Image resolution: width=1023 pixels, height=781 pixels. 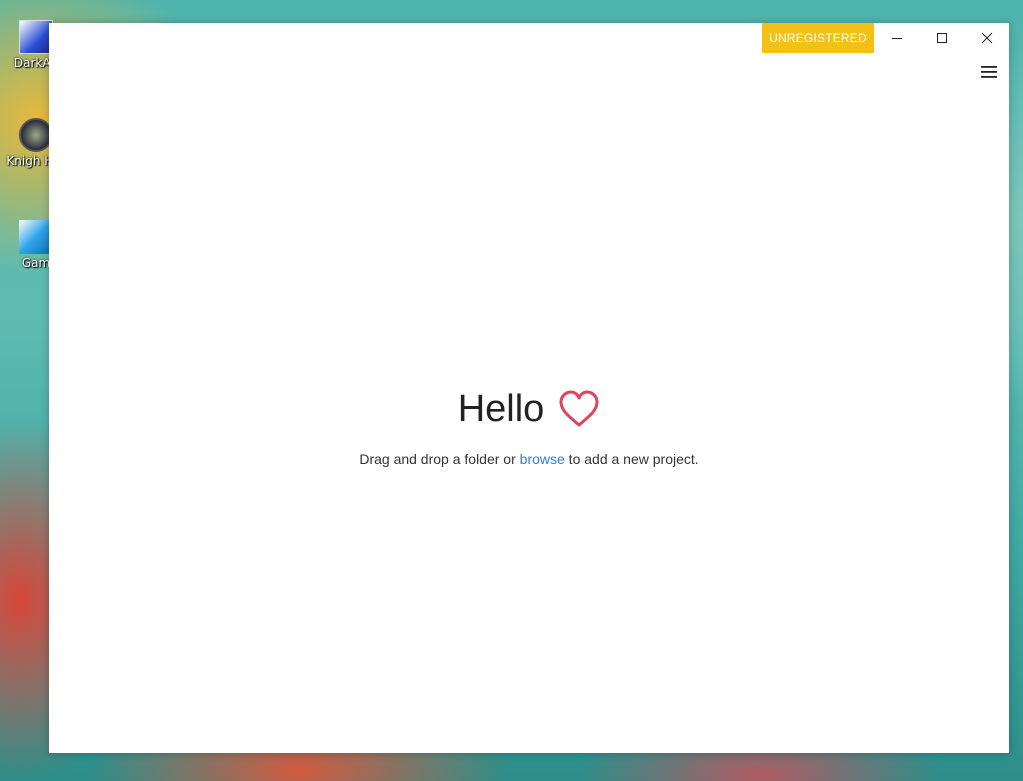 I want to click on instructions-prefix: Drag and drop a folder or, so click(x=439, y=459).